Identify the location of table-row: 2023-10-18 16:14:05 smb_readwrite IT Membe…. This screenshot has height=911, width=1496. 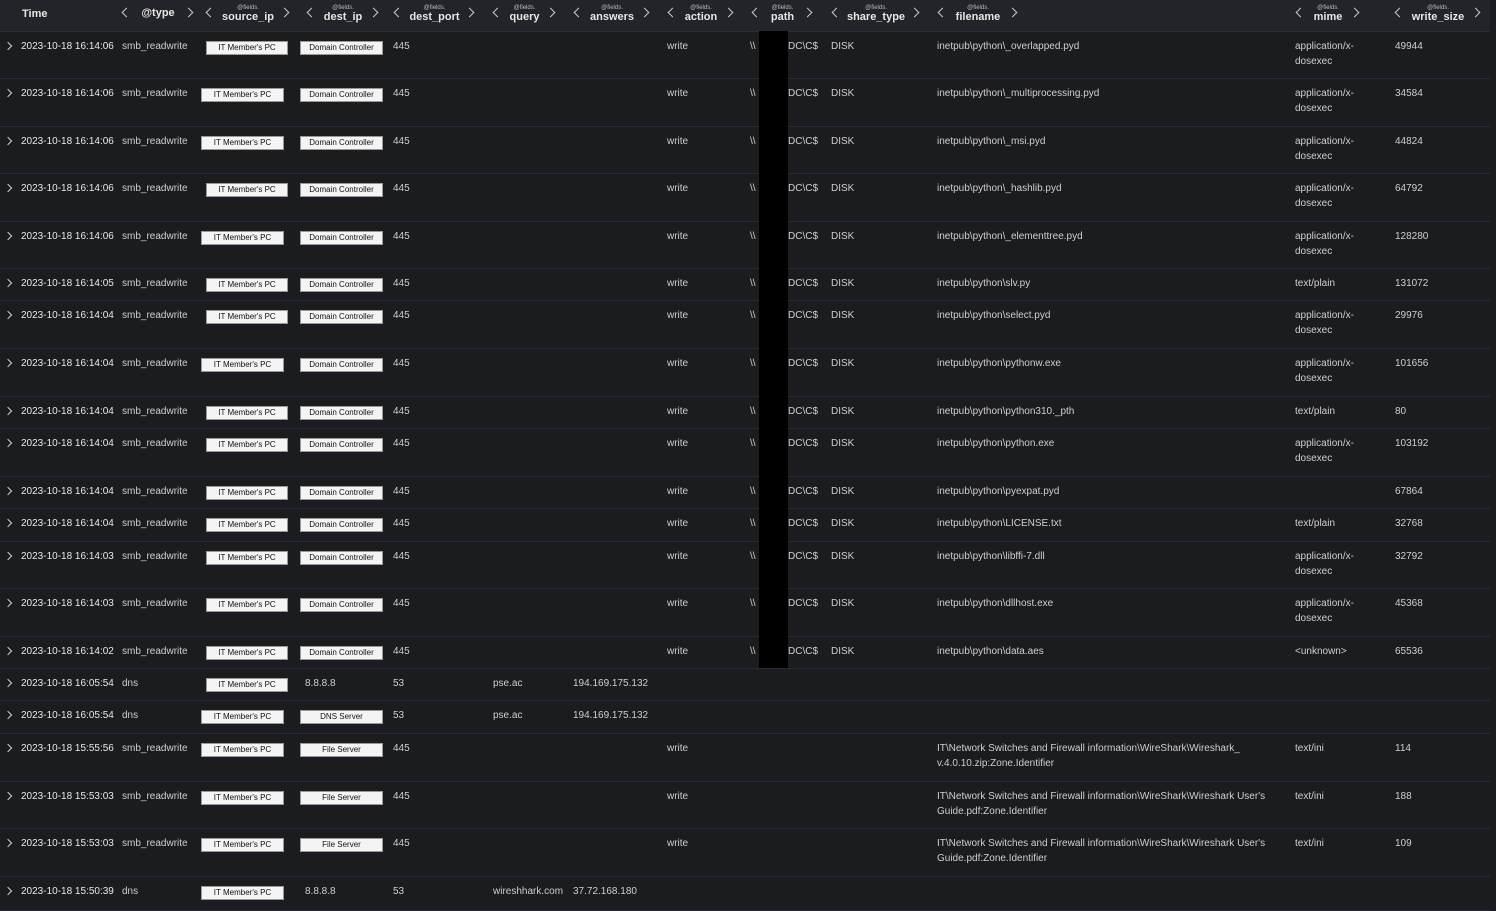
(745, 284).